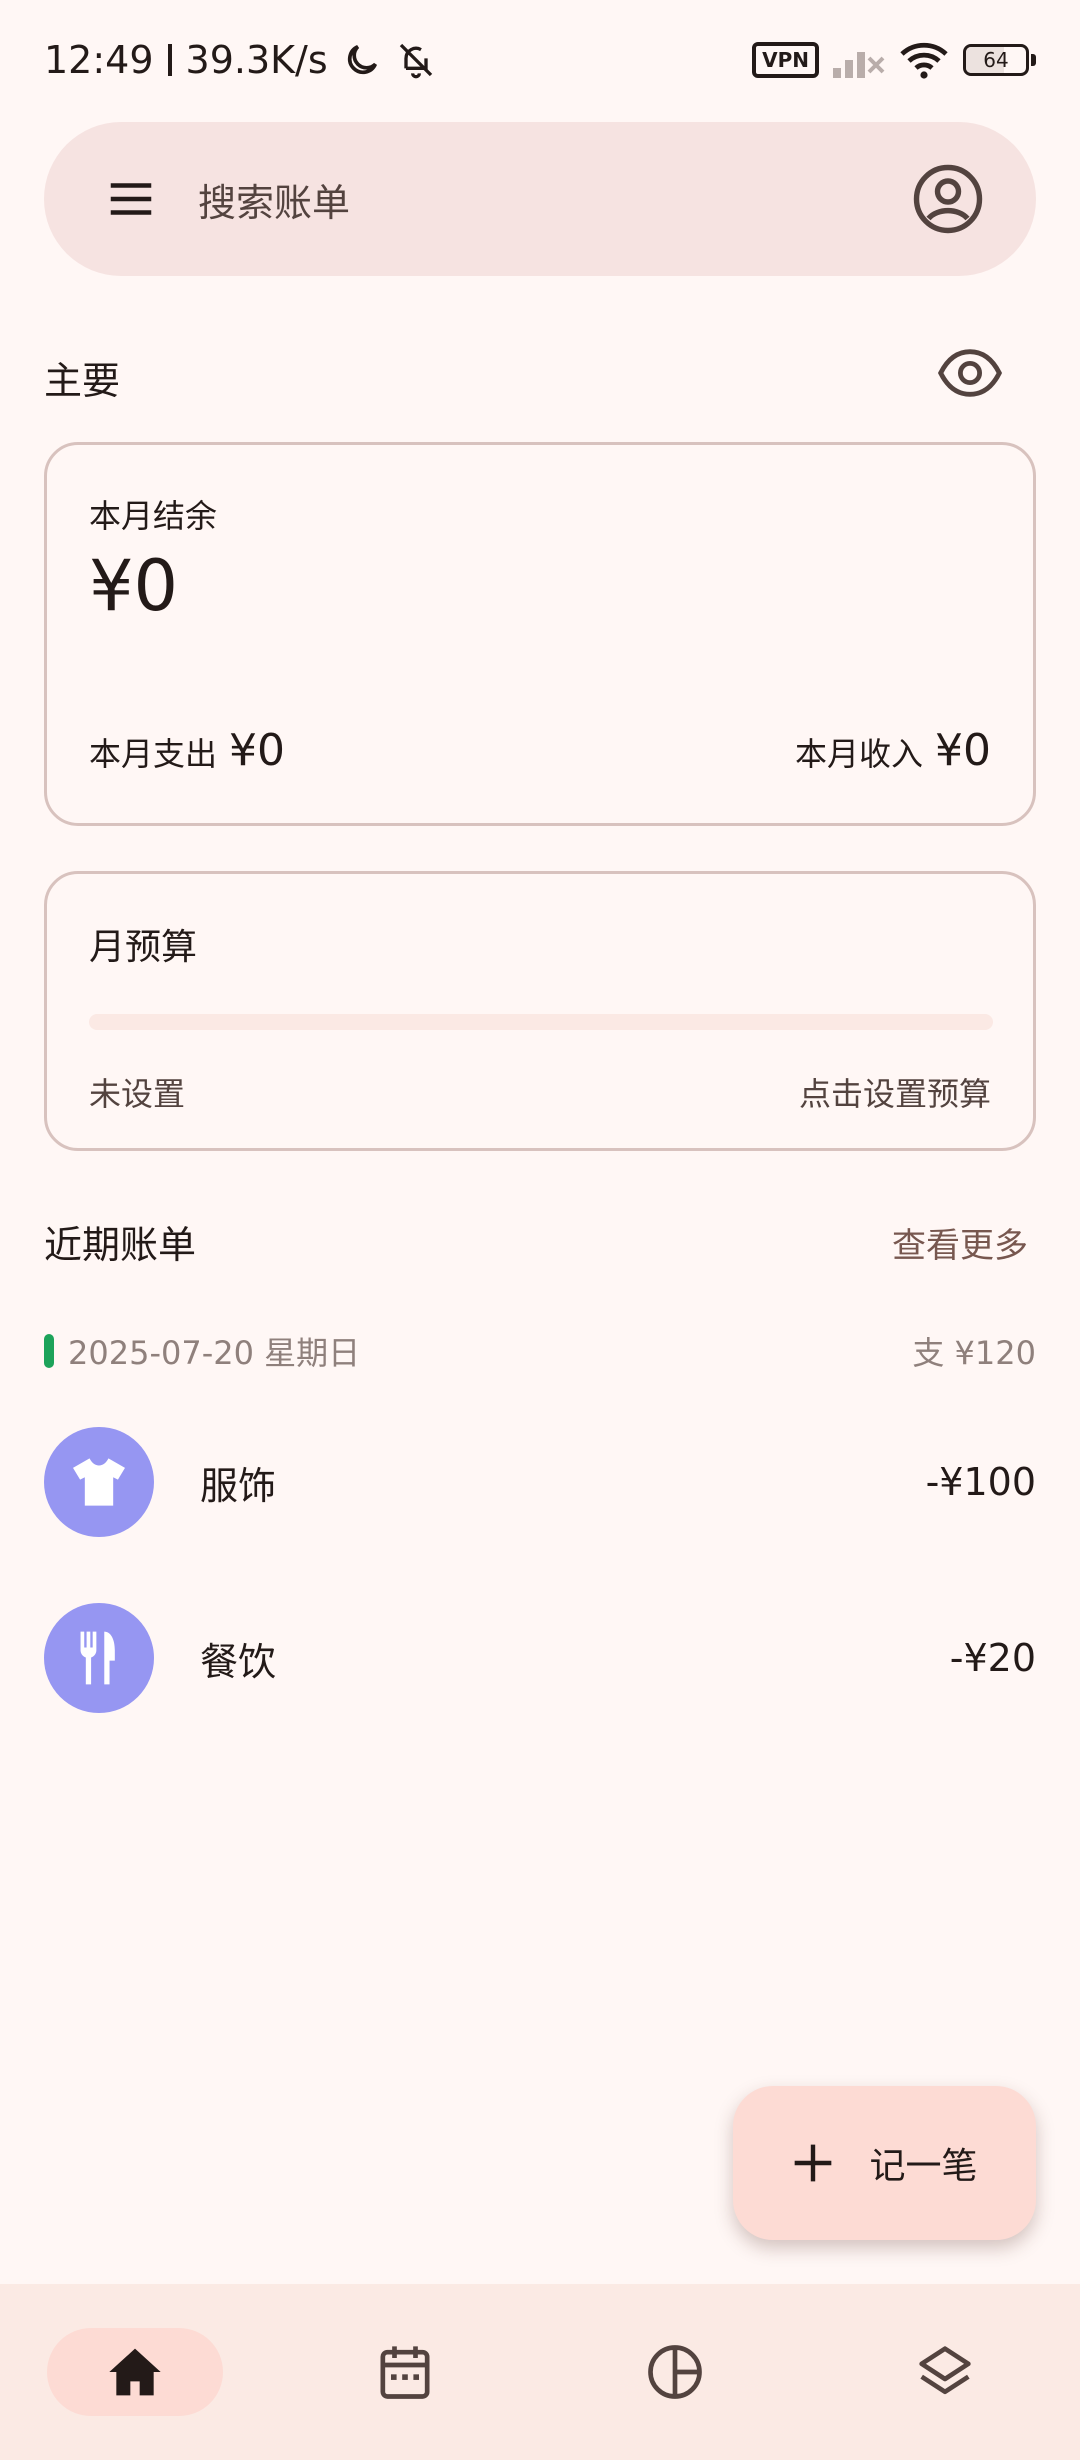 The width and height of the screenshot is (1080, 2460). I want to click on nav-home, so click(135, 2372).